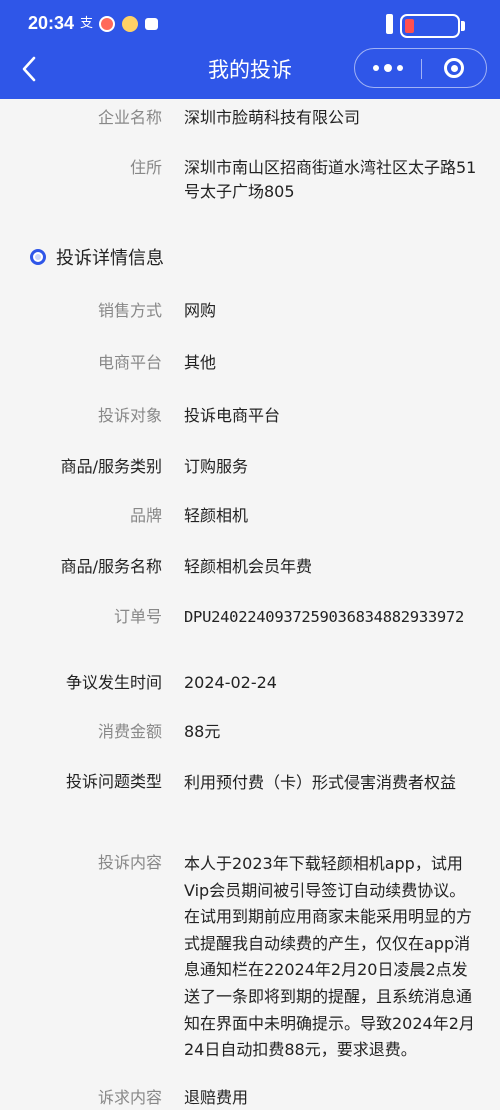 The width and height of the screenshot is (500, 1110). I want to click on field-label: 住所, so click(145, 167).